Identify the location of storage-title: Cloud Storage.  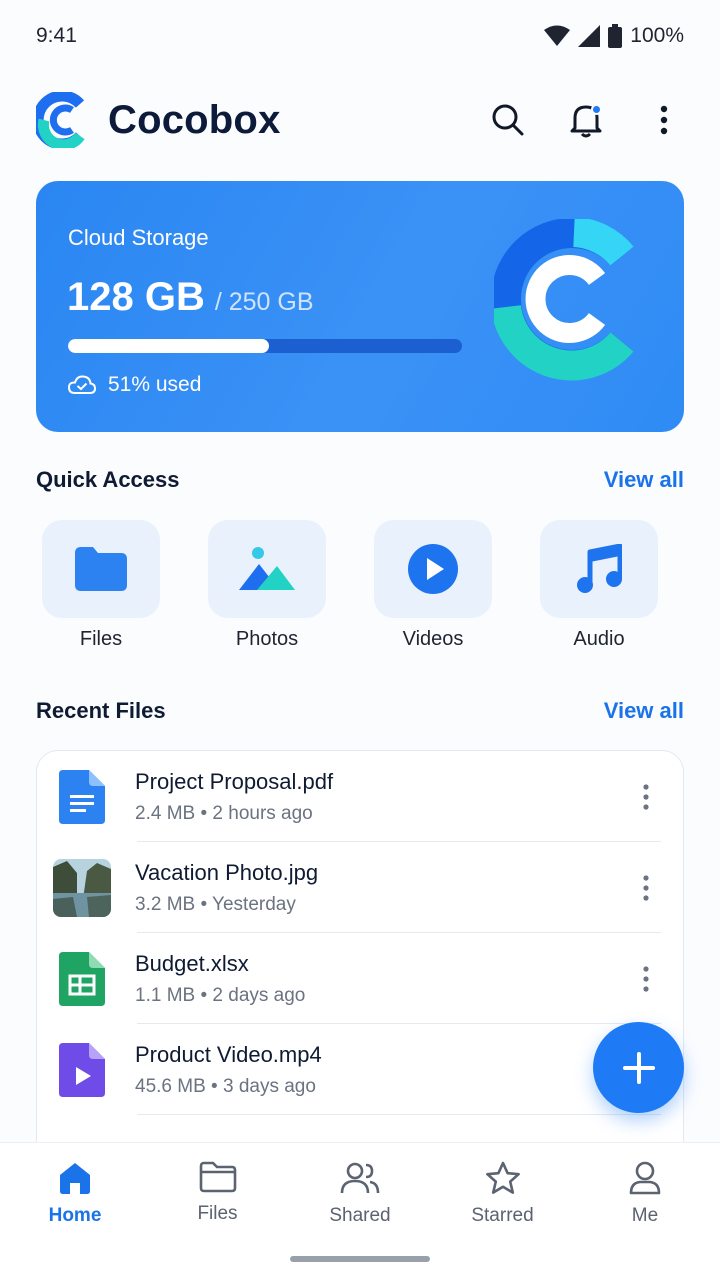
(138, 237).